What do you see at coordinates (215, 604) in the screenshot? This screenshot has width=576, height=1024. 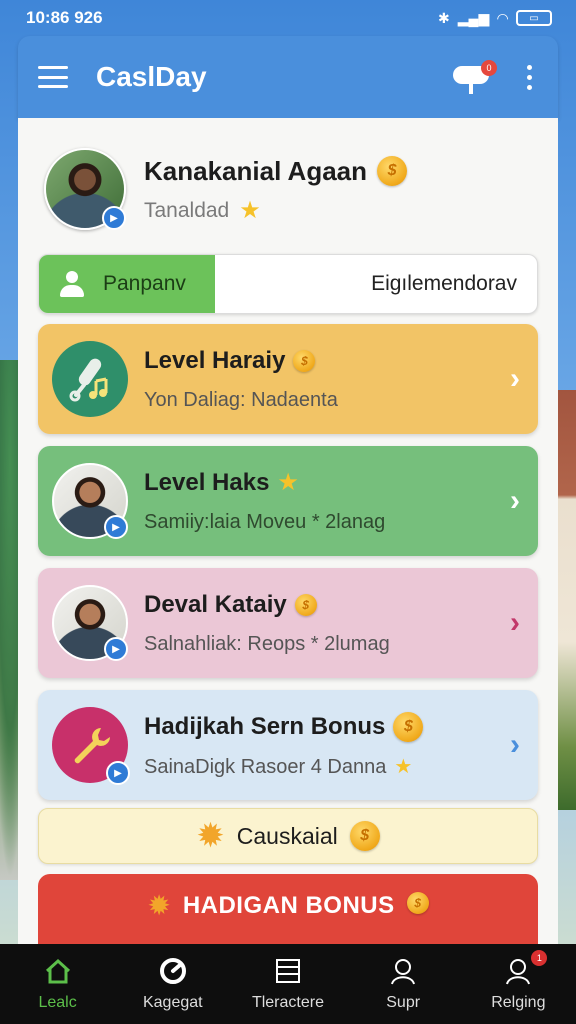 I see `card-title: Deval Kataiy` at bounding box center [215, 604].